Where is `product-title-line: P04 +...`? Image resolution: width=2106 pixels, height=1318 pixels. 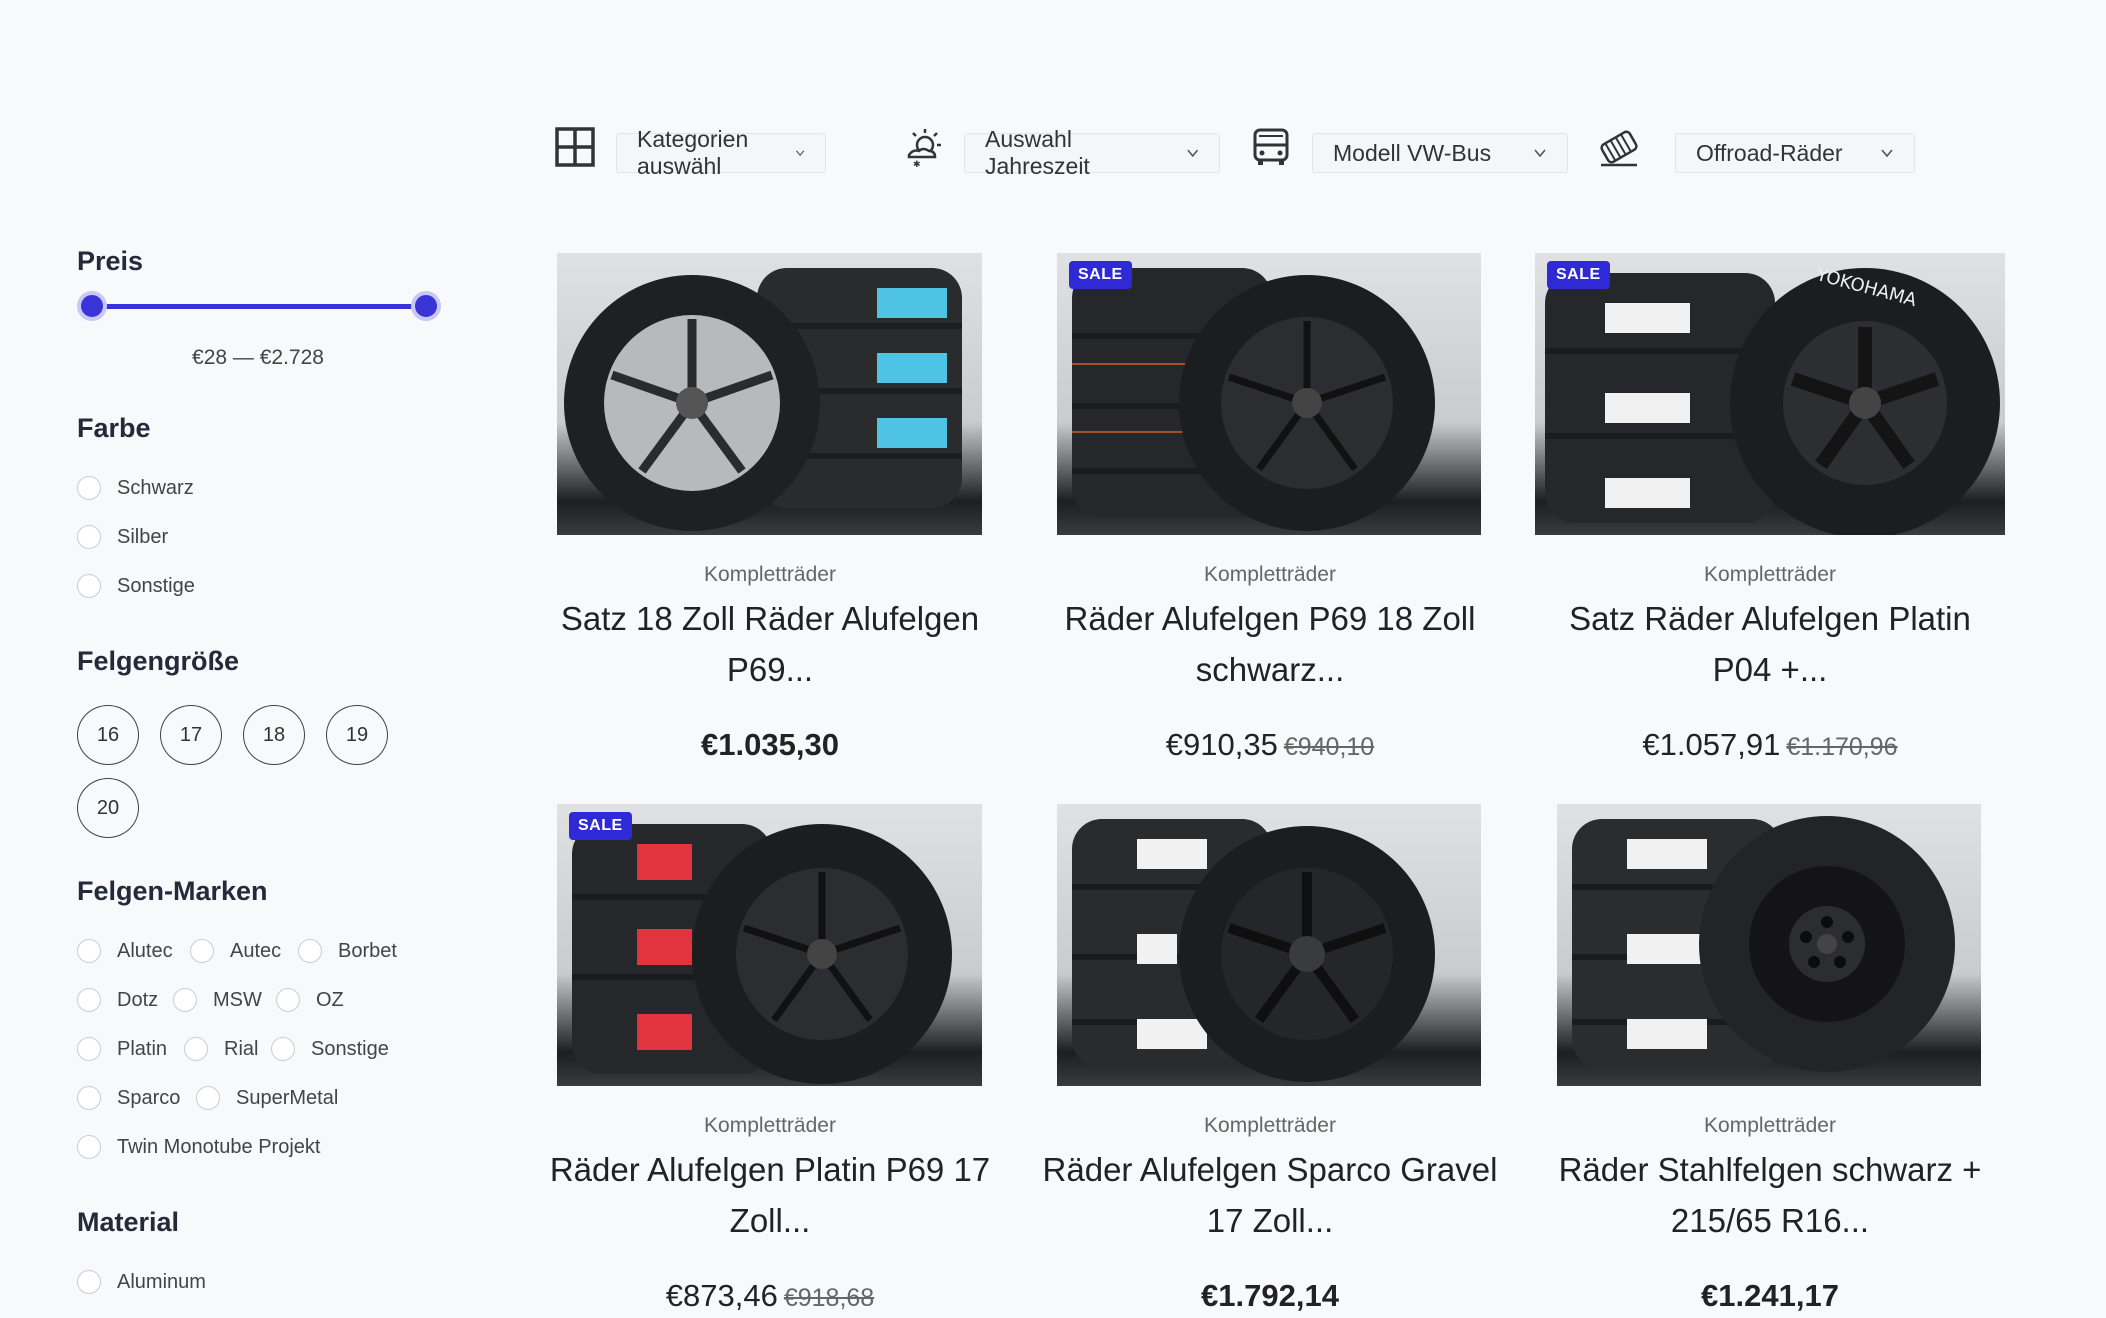 product-title-line: P04 +... is located at coordinates (1770, 669).